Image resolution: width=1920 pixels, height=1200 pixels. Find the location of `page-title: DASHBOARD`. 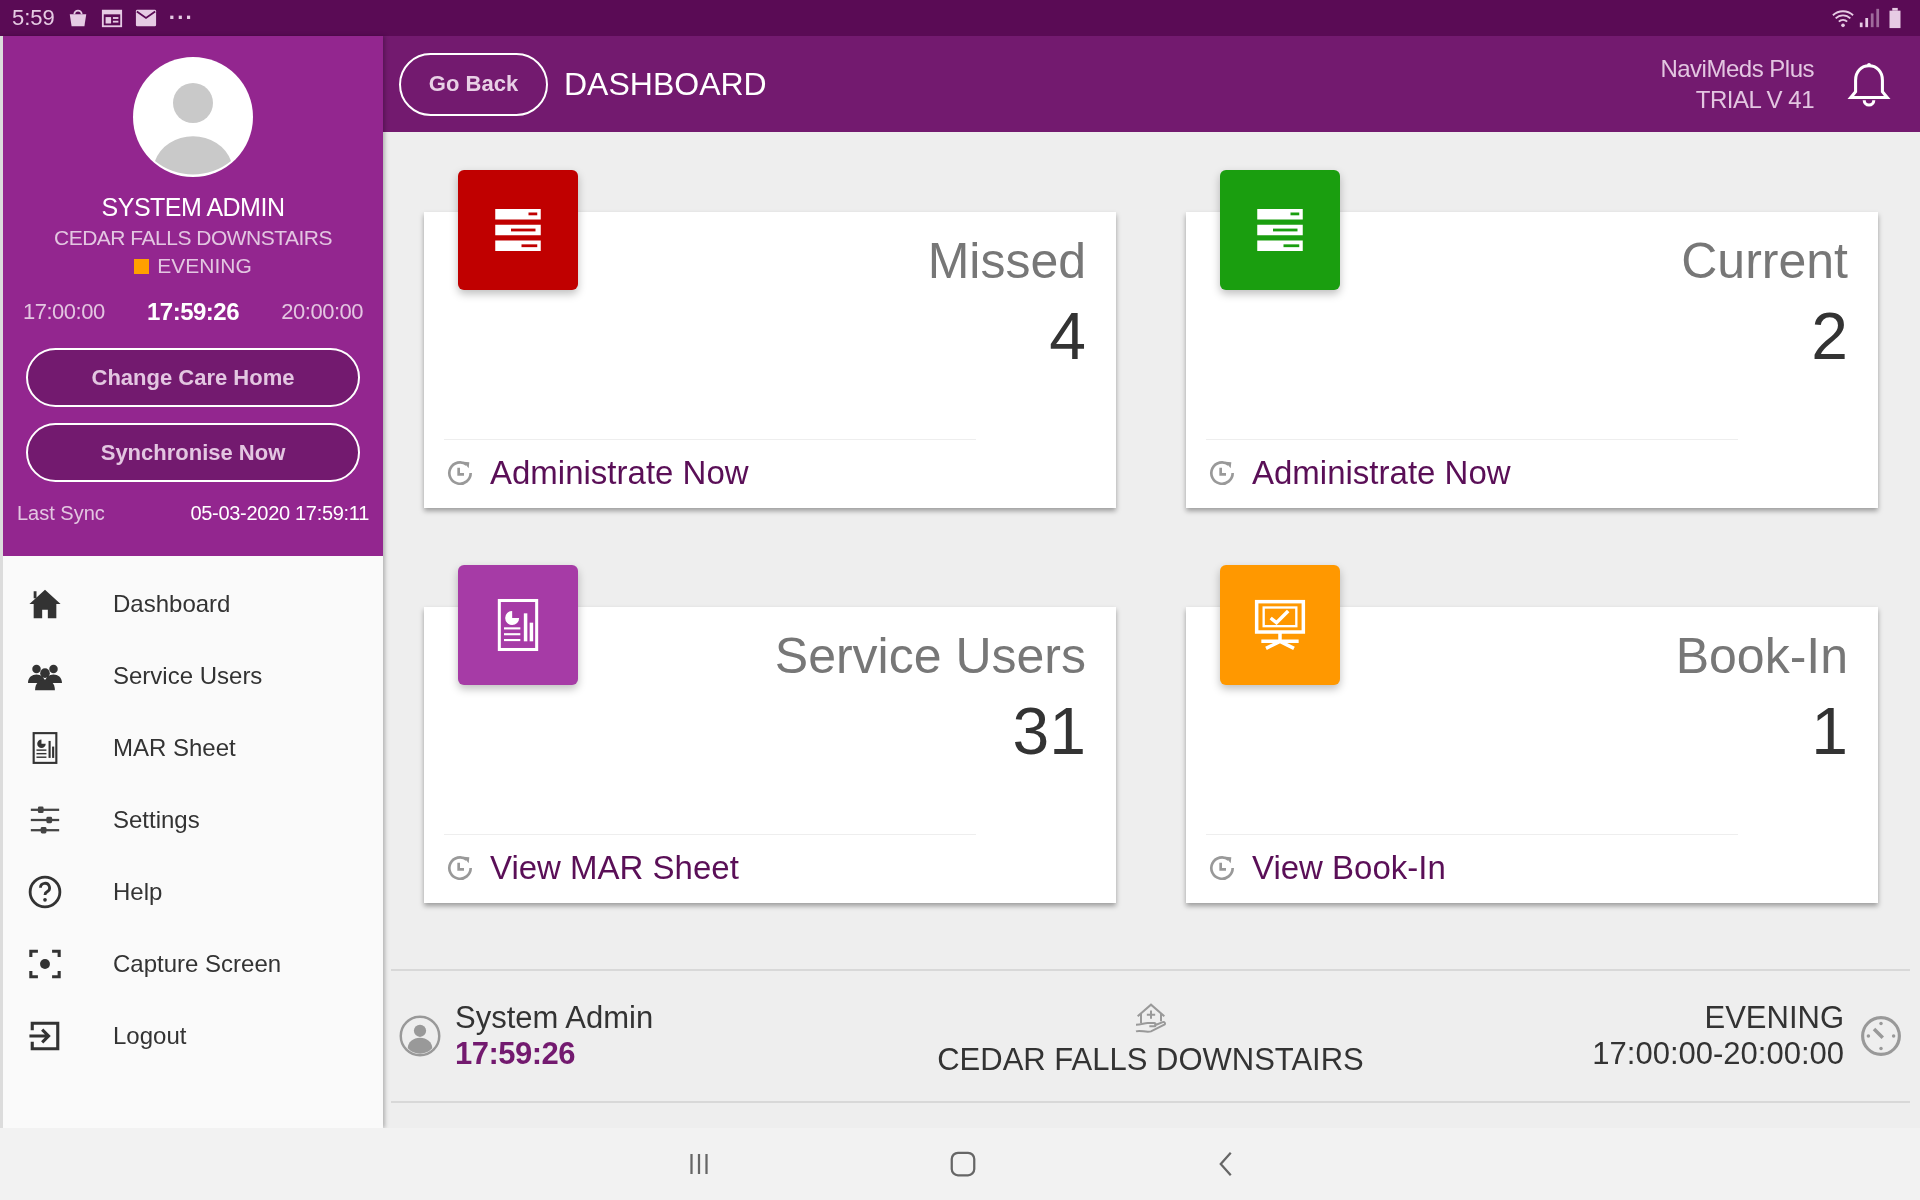

page-title: DASHBOARD is located at coordinates (666, 84).